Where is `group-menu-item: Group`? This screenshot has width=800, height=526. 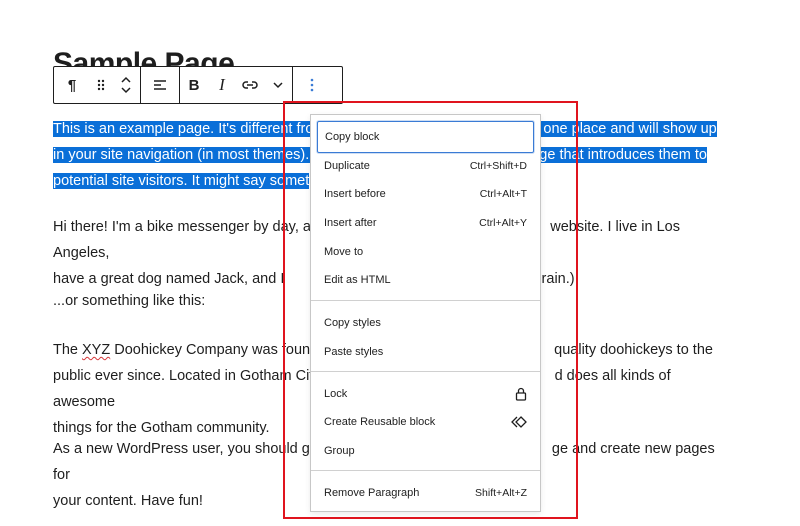 group-menu-item: Group is located at coordinates (425, 451).